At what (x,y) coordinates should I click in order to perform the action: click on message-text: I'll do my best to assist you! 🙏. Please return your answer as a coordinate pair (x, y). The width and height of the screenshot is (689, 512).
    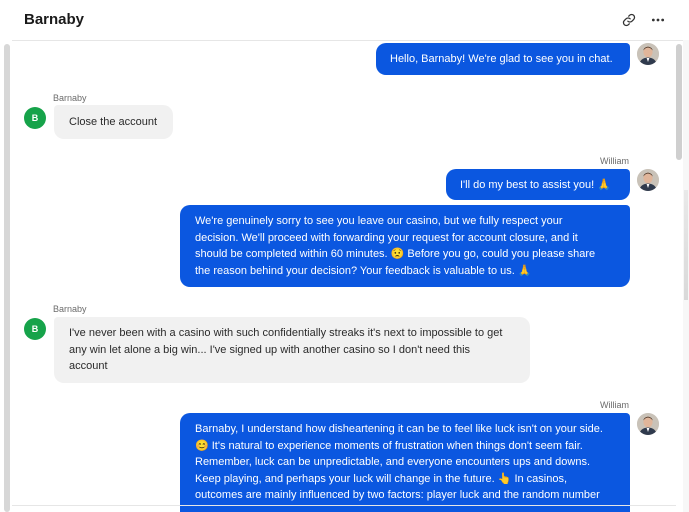
    Looking at the image, I should click on (535, 185).